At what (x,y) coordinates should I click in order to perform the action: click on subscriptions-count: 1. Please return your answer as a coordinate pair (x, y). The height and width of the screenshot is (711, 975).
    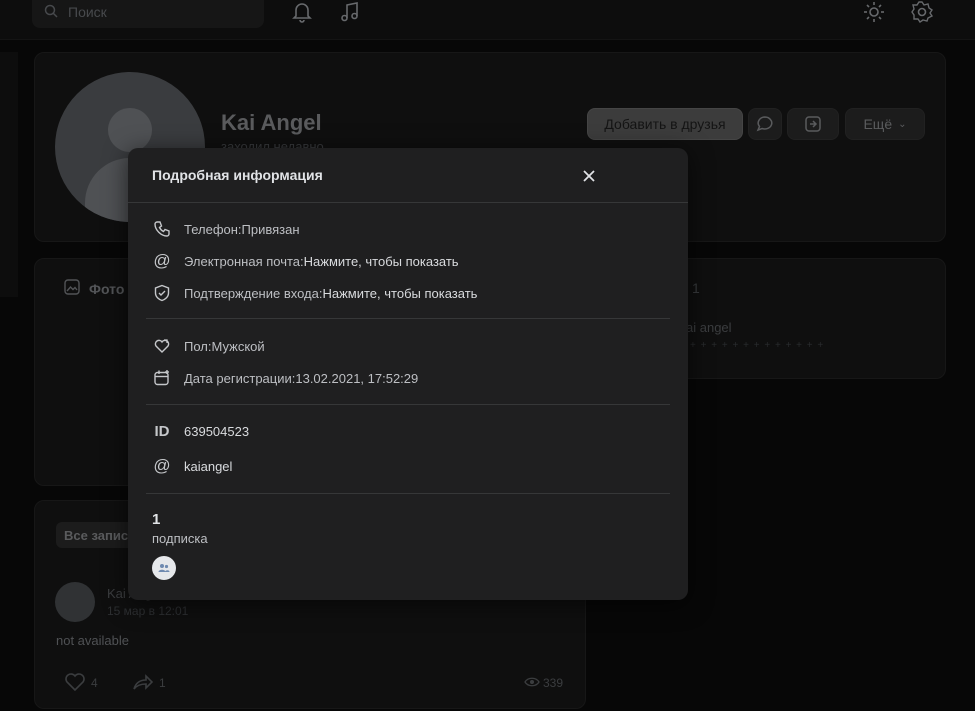
    Looking at the image, I should click on (156, 519).